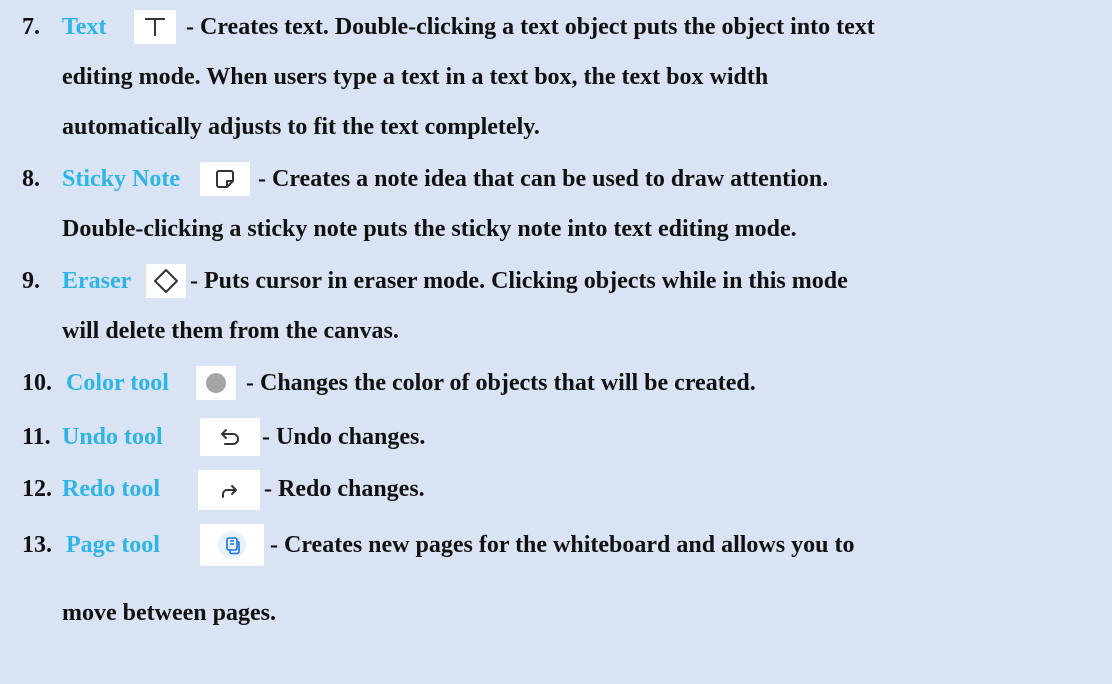 This screenshot has height=684, width=1112. Describe the element at coordinates (225, 179) in the screenshot. I see `sticky-note-icon` at that location.